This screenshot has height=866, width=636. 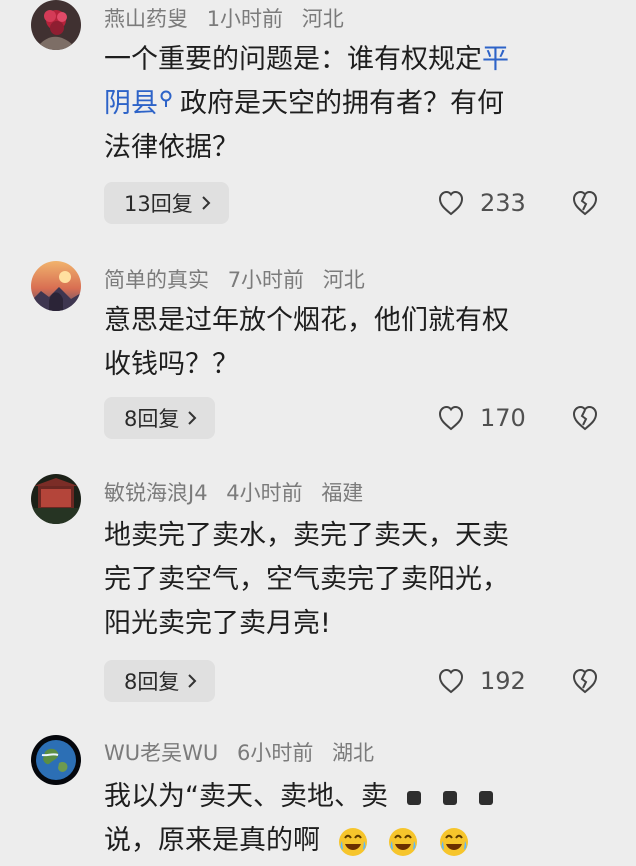 What do you see at coordinates (503, 681) in the screenshot?
I see `like-count: 192` at bounding box center [503, 681].